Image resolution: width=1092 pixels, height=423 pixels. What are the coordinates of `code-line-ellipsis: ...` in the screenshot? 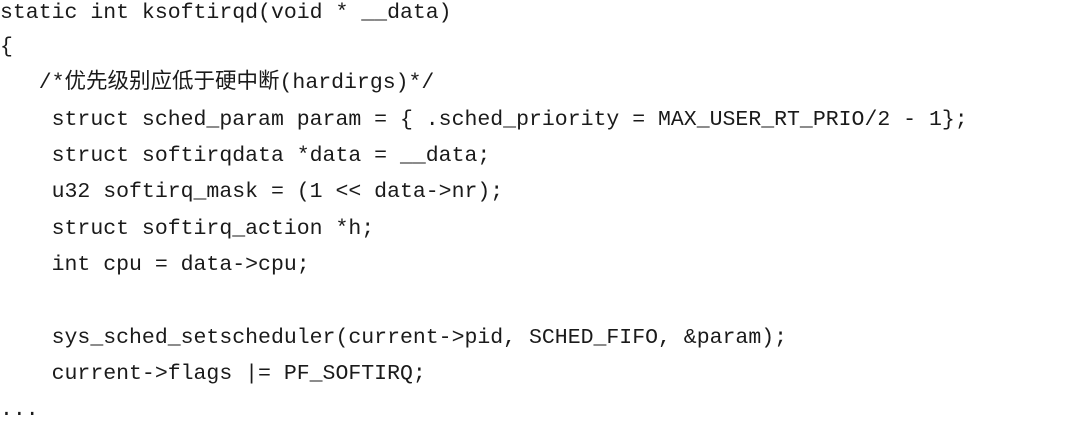 It's located at (19, 410).